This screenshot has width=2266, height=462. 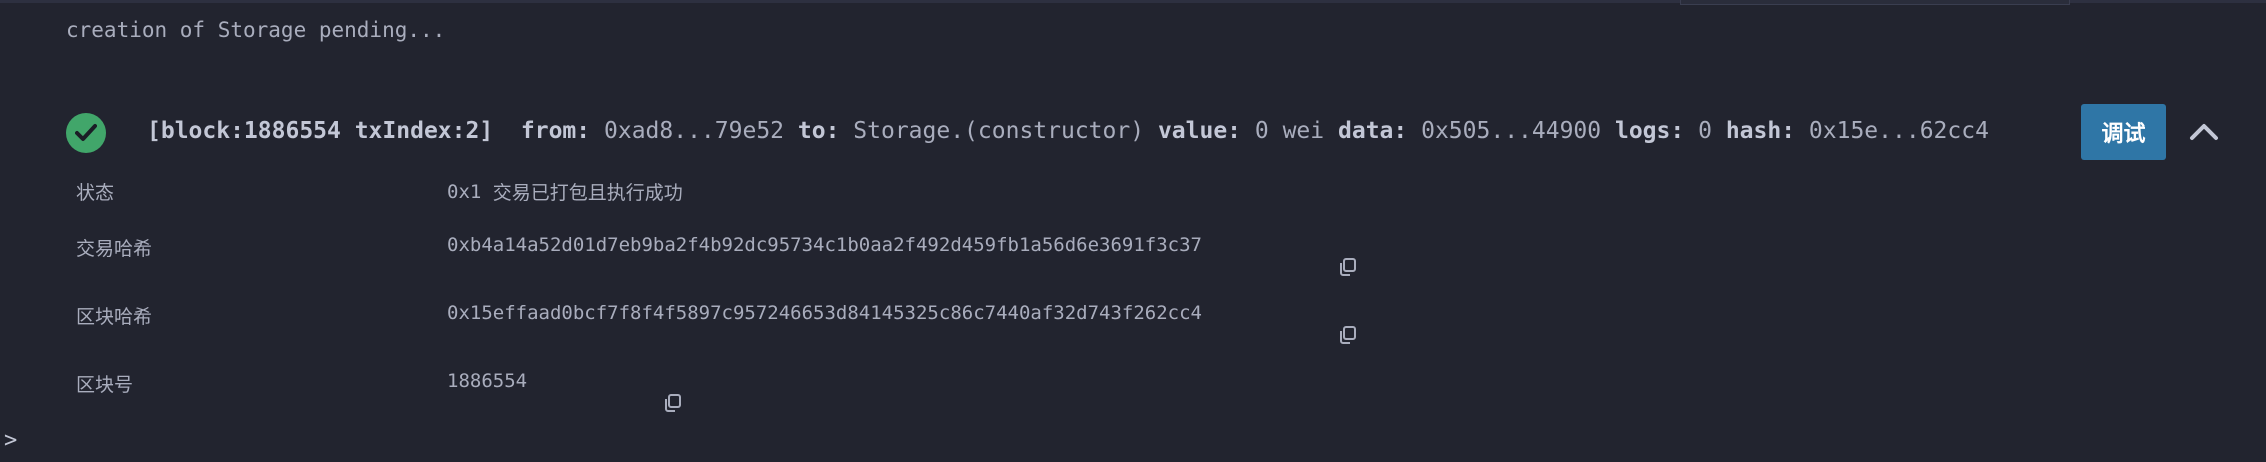 What do you see at coordinates (1875, 2) in the screenshot?
I see `top-tab-edge` at bounding box center [1875, 2].